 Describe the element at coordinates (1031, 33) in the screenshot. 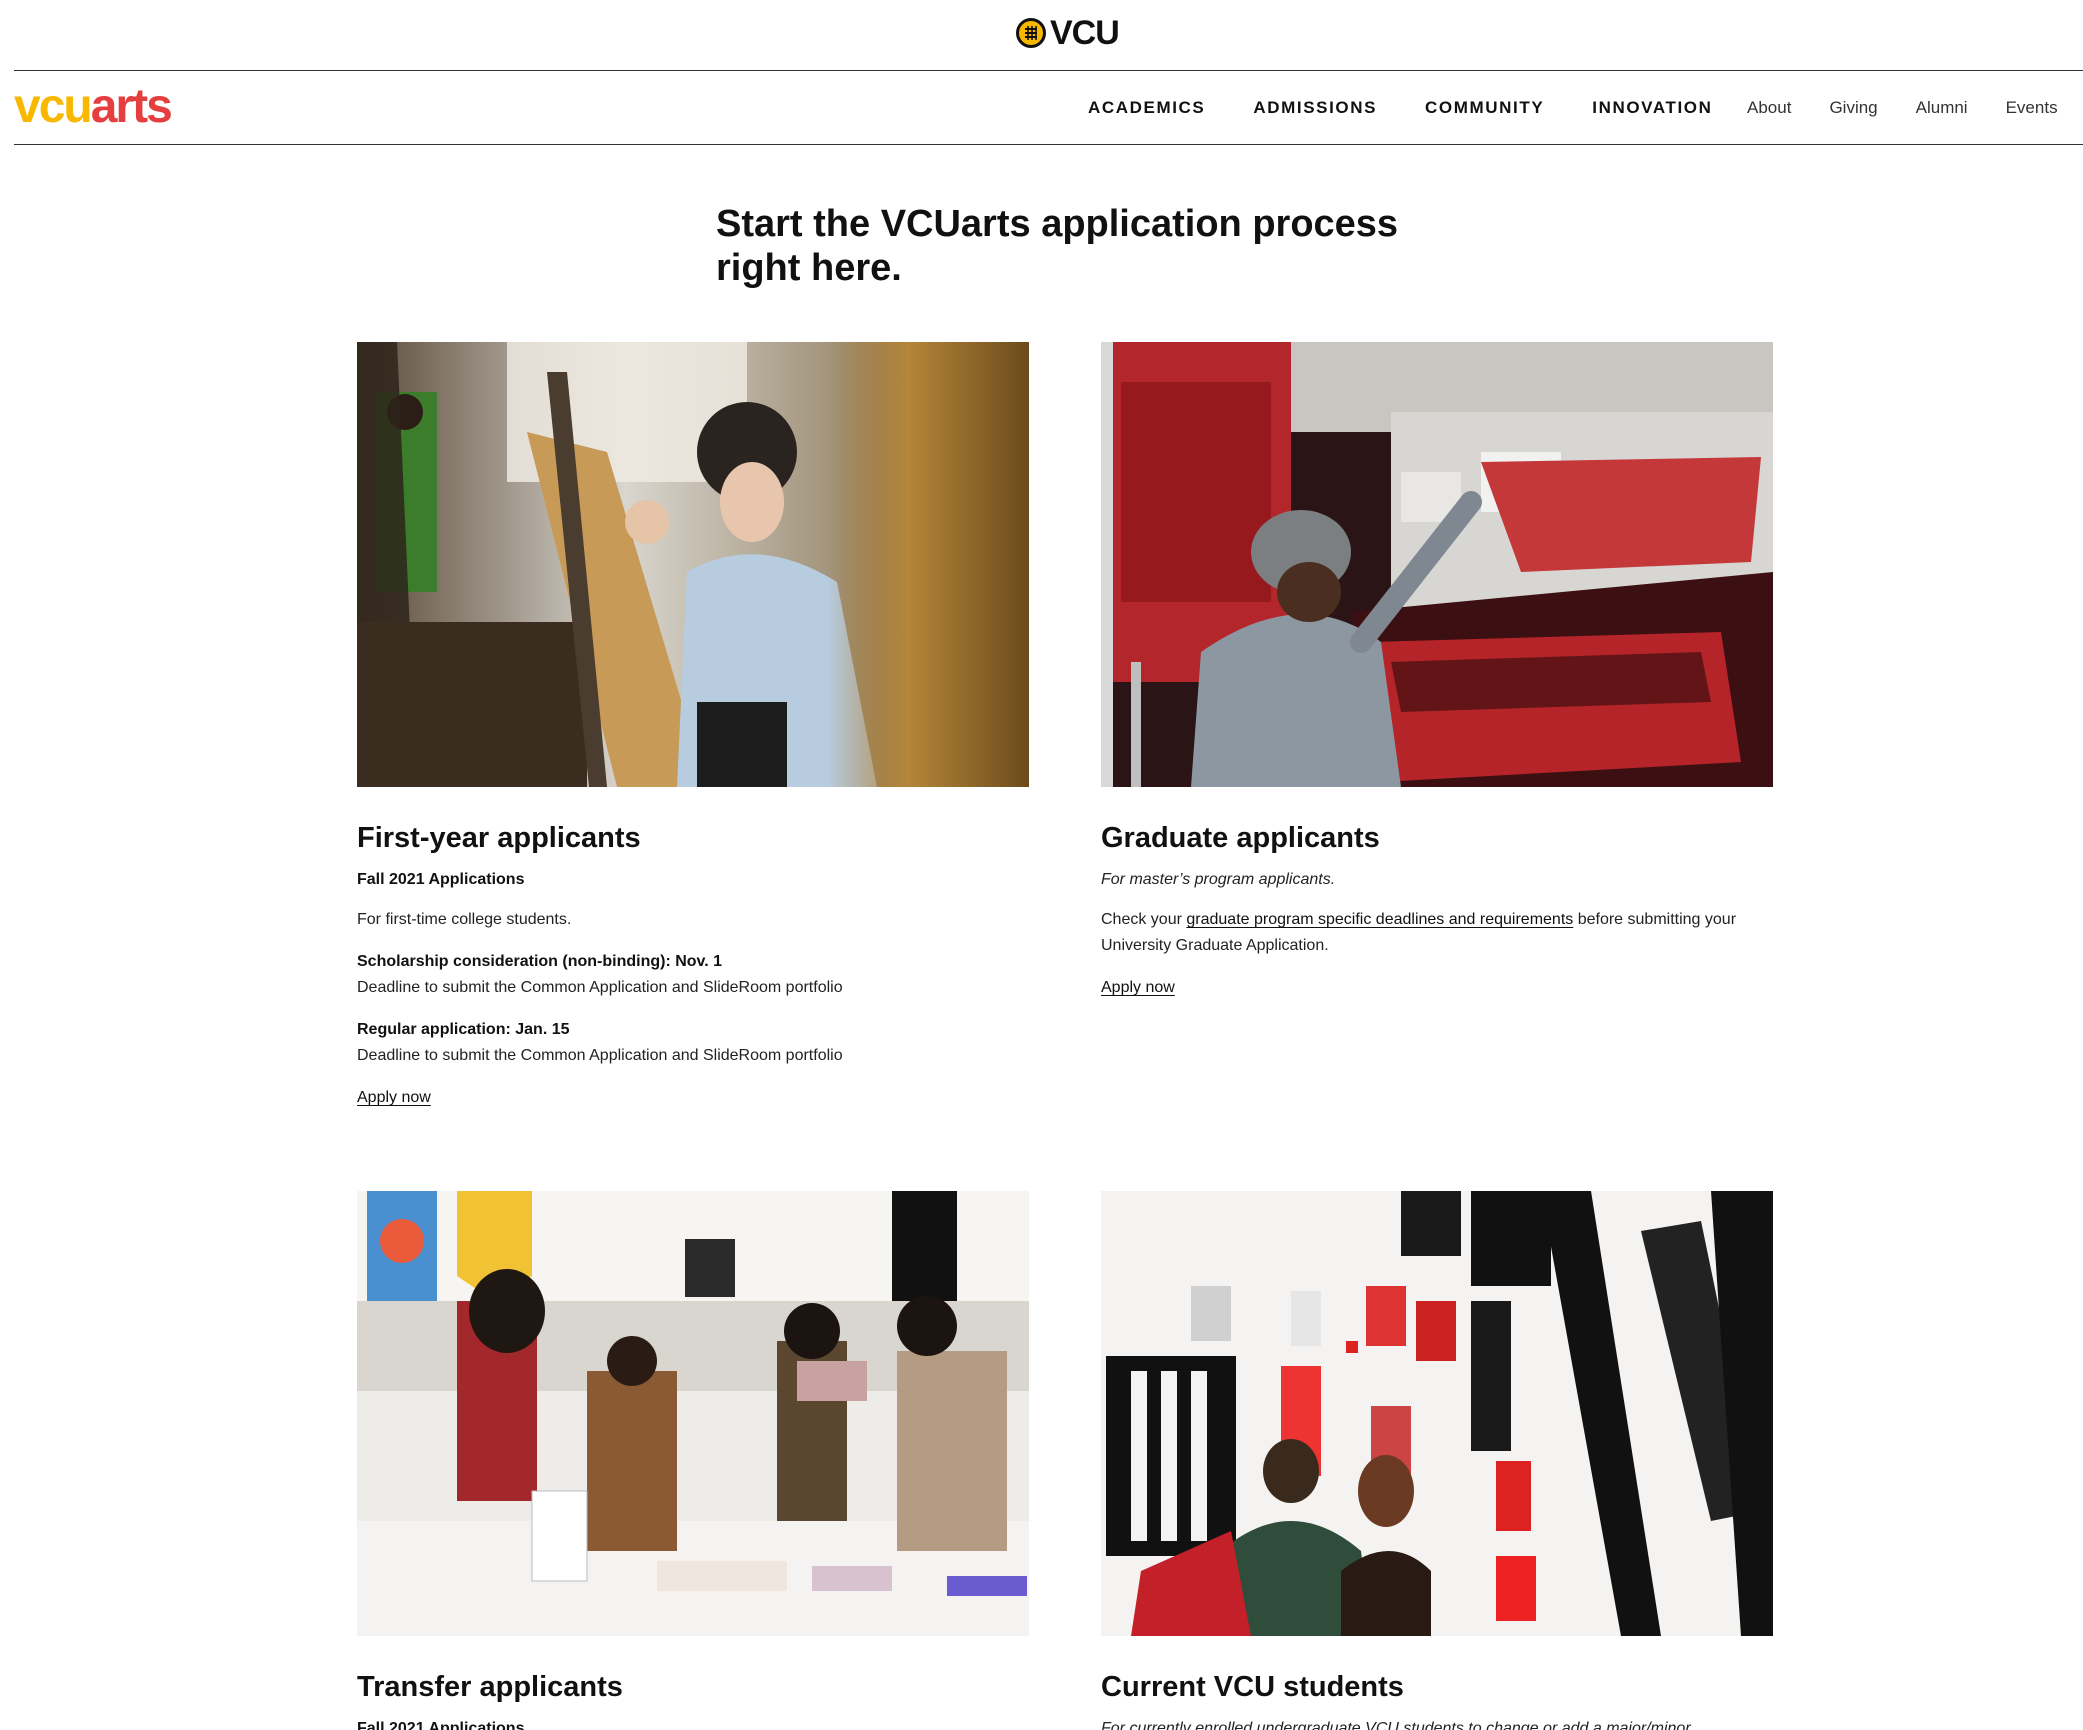

I see `vcu-seal-icon` at that location.